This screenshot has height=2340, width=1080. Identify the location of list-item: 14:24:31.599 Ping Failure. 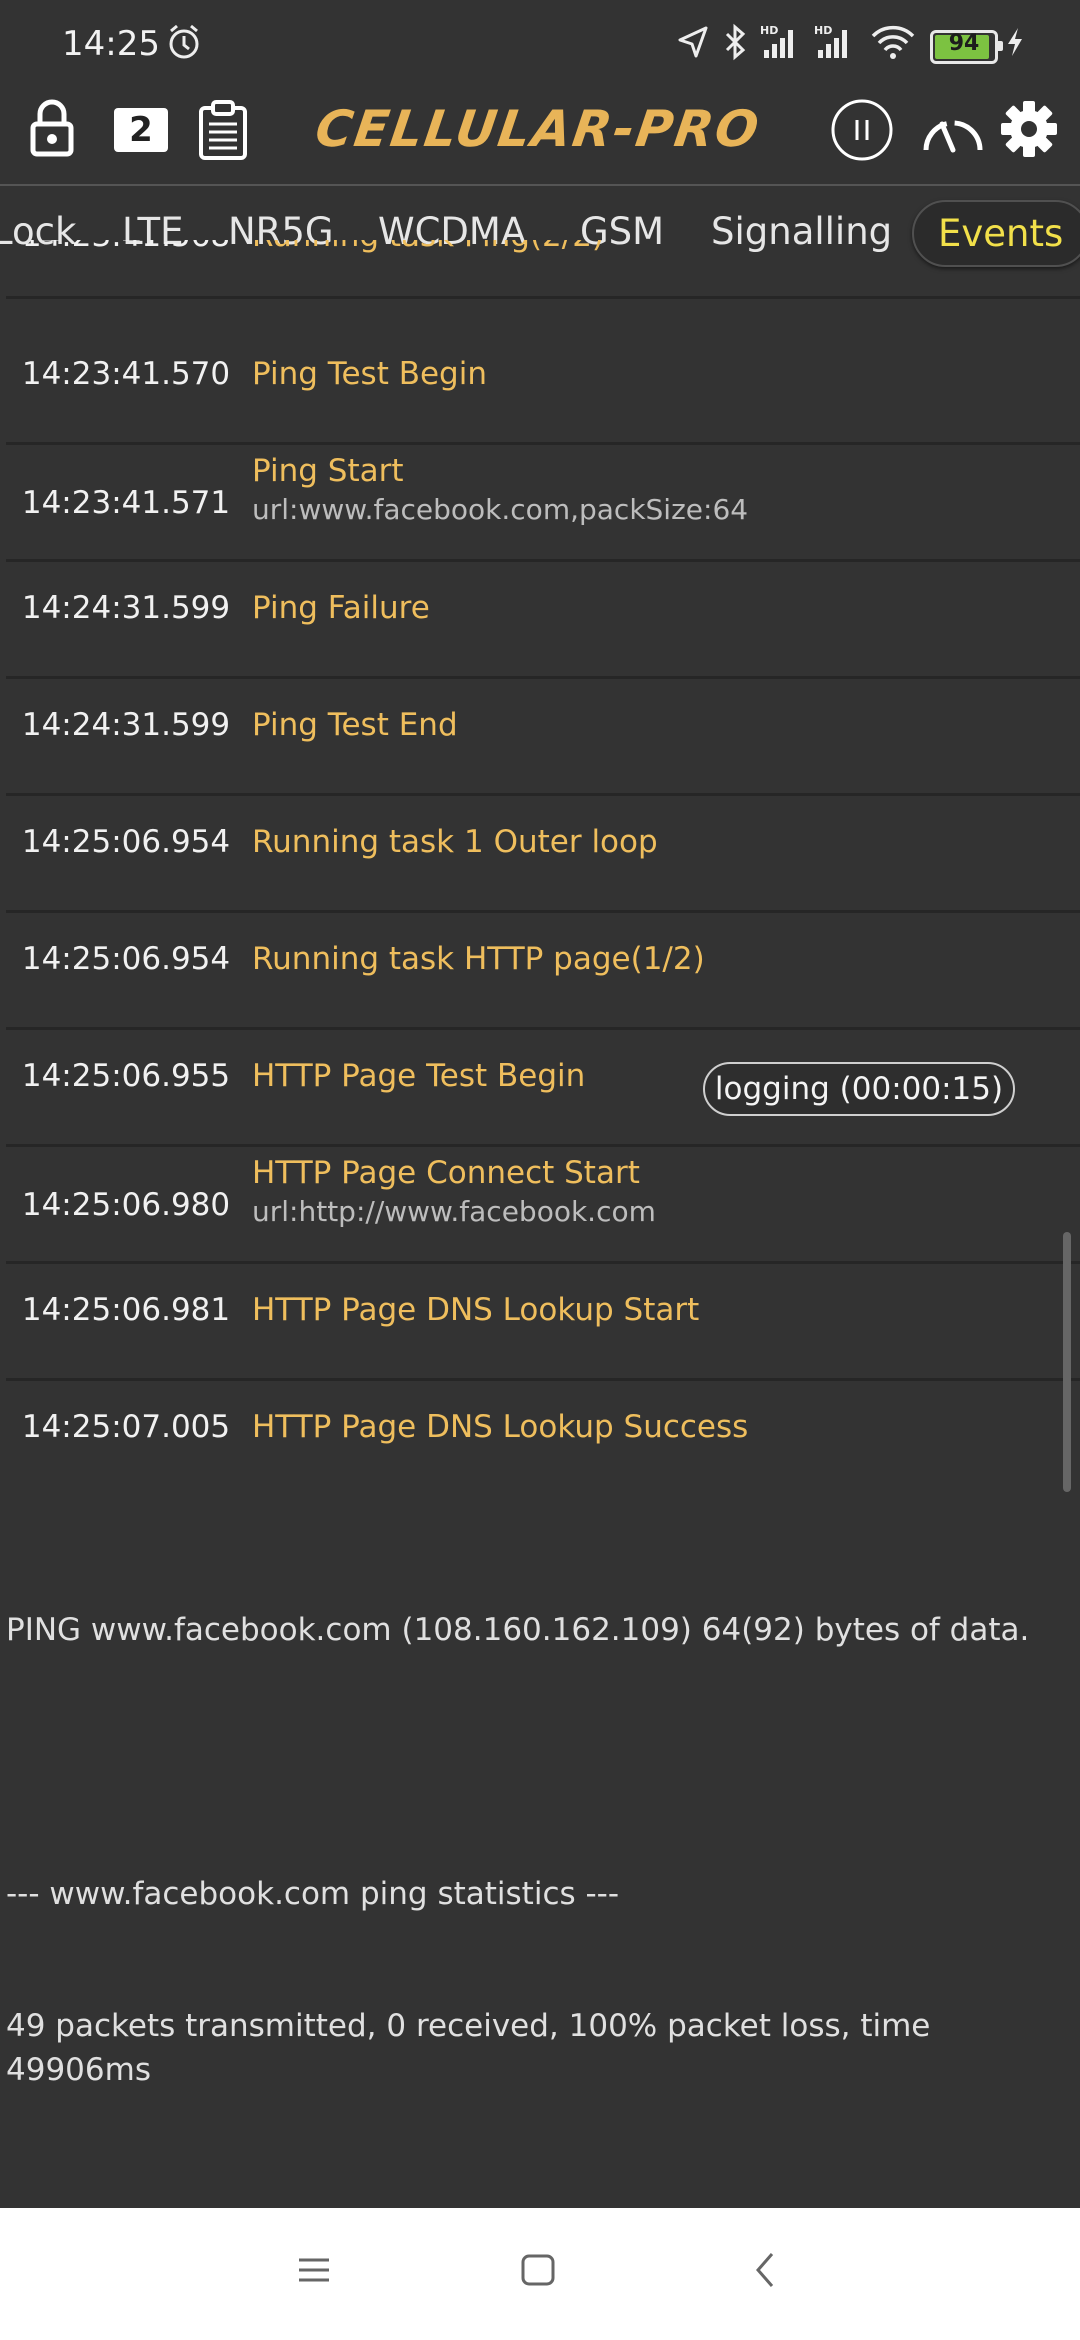
(543, 619).